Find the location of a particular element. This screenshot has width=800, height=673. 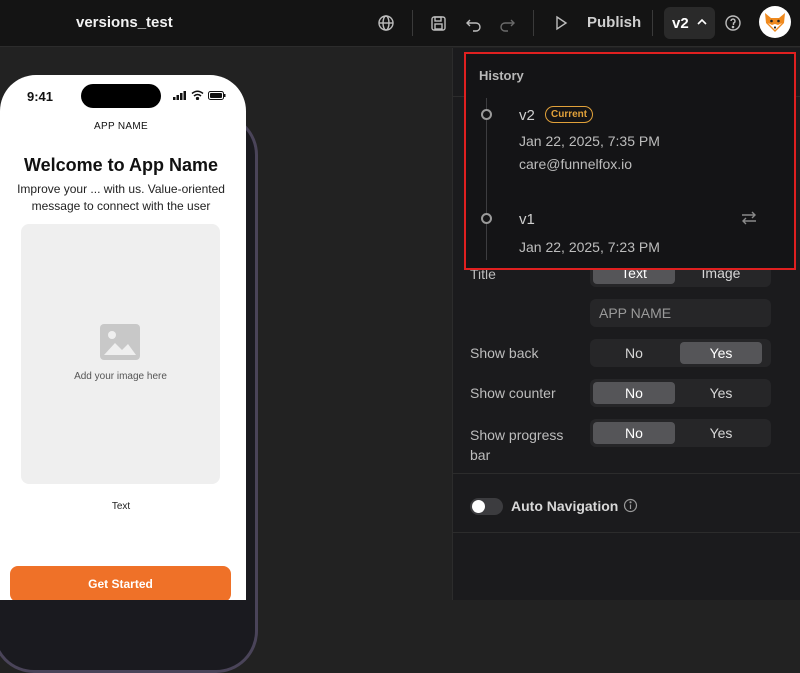

version-selector-button: v2 is located at coordinates (689, 23).